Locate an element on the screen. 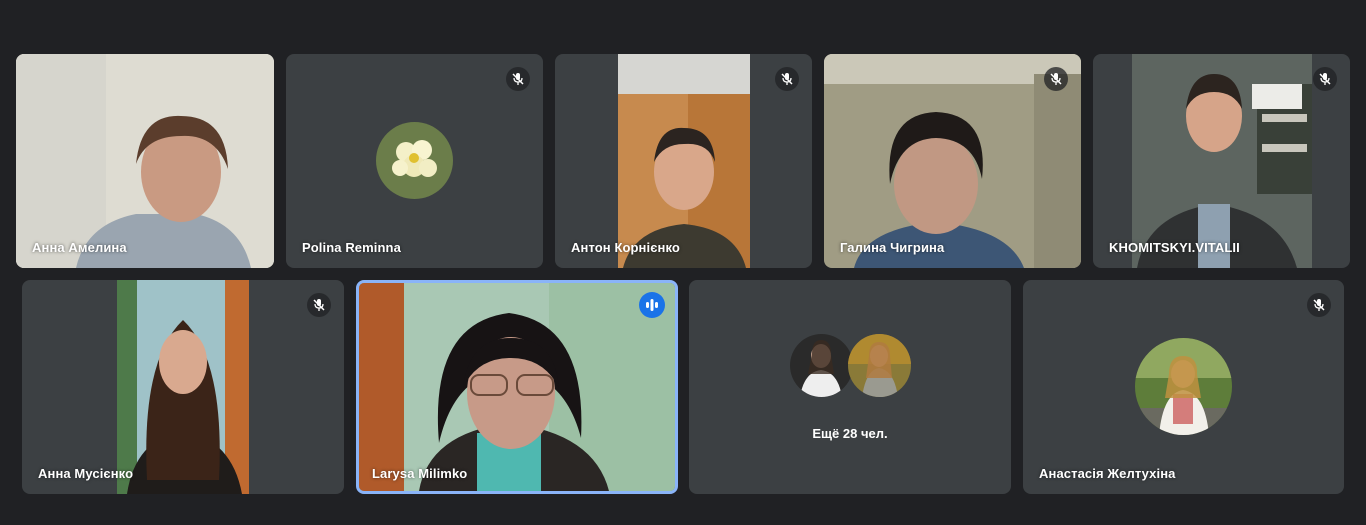 The width and height of the screenshot is (1366, 525). participant-name: Галина Чигрина is located at coordinates (892, 247).